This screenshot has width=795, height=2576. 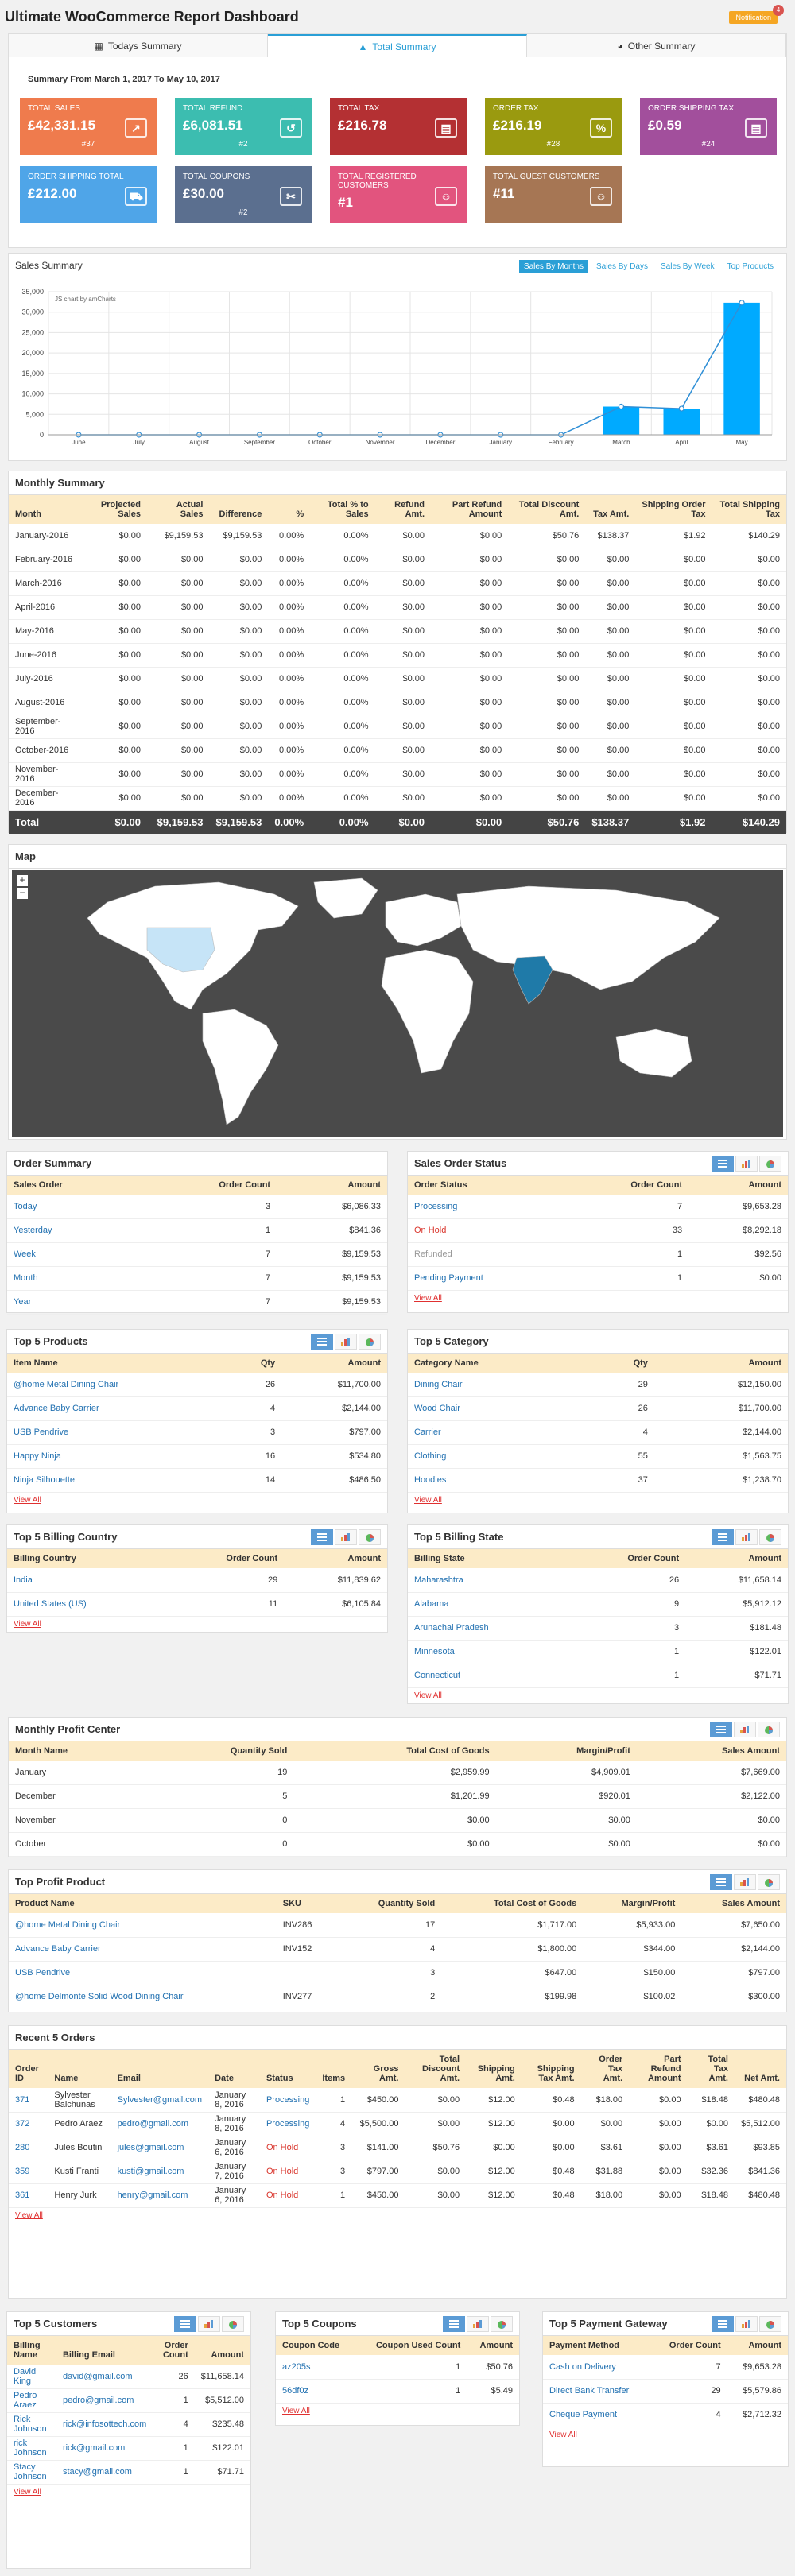 I want to click on table-link: Rick Johnson, so click(x=31, y=2424).